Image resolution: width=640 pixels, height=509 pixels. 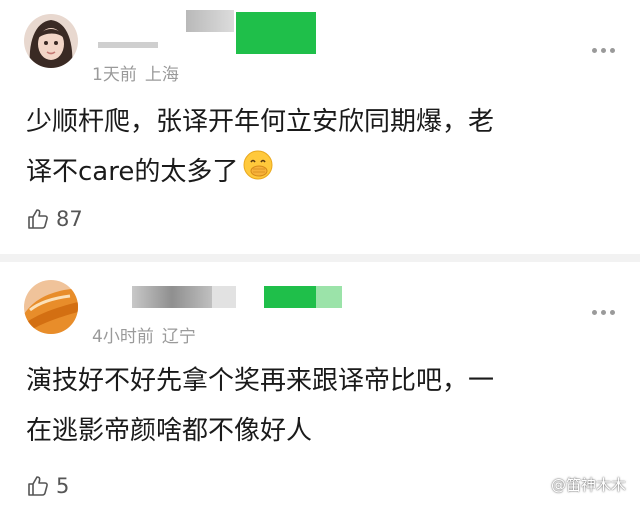 What do you see at coordinates (123, 337) in the screenshot?
I see `comment-time: 4小时前` at bounding box center [123, 337].